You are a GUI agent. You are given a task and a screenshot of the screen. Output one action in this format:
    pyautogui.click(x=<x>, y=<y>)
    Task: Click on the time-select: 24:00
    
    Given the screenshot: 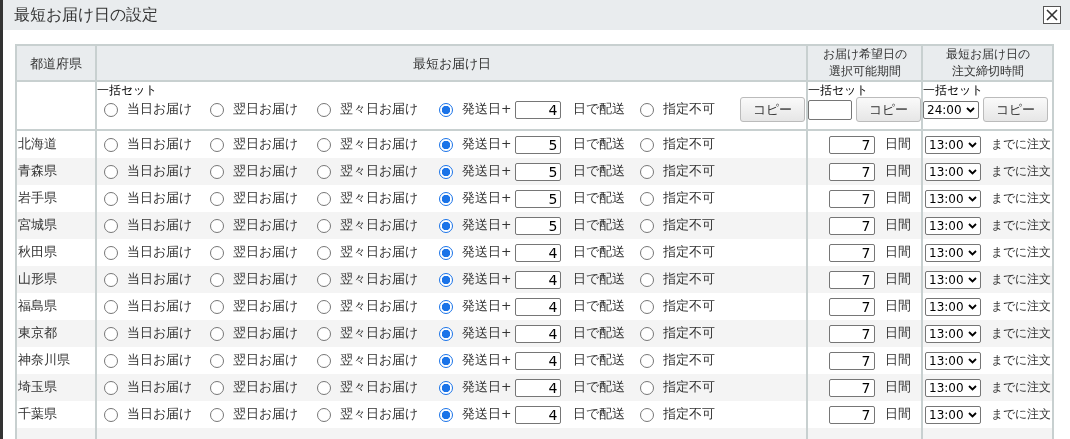 What is the action you would take?
    pyautogui.click(x=951, y=109)
    